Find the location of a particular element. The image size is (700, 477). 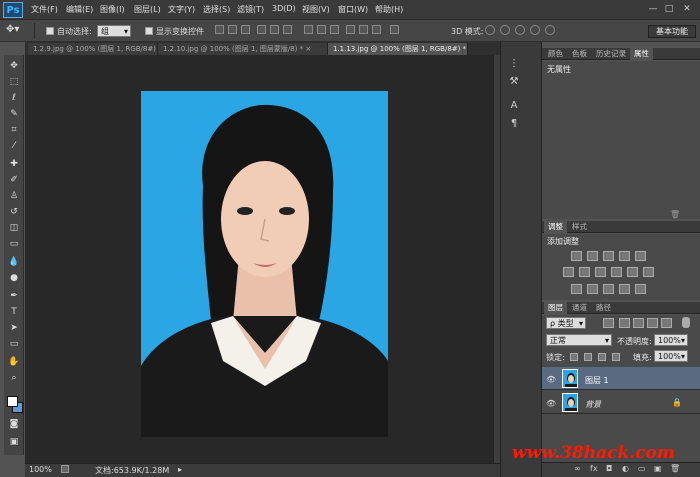

distribute-bottom-icon is located at coordinates (334, 29).